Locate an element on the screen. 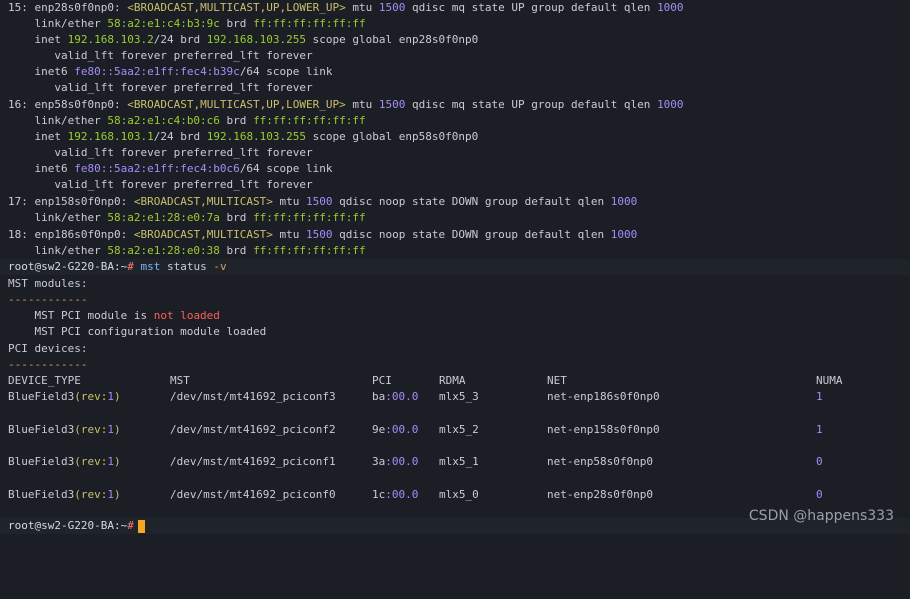 The height and width of the screenshot is (599, 910). pci-address: 1c:00.0 is located at coordinates (395, 494).